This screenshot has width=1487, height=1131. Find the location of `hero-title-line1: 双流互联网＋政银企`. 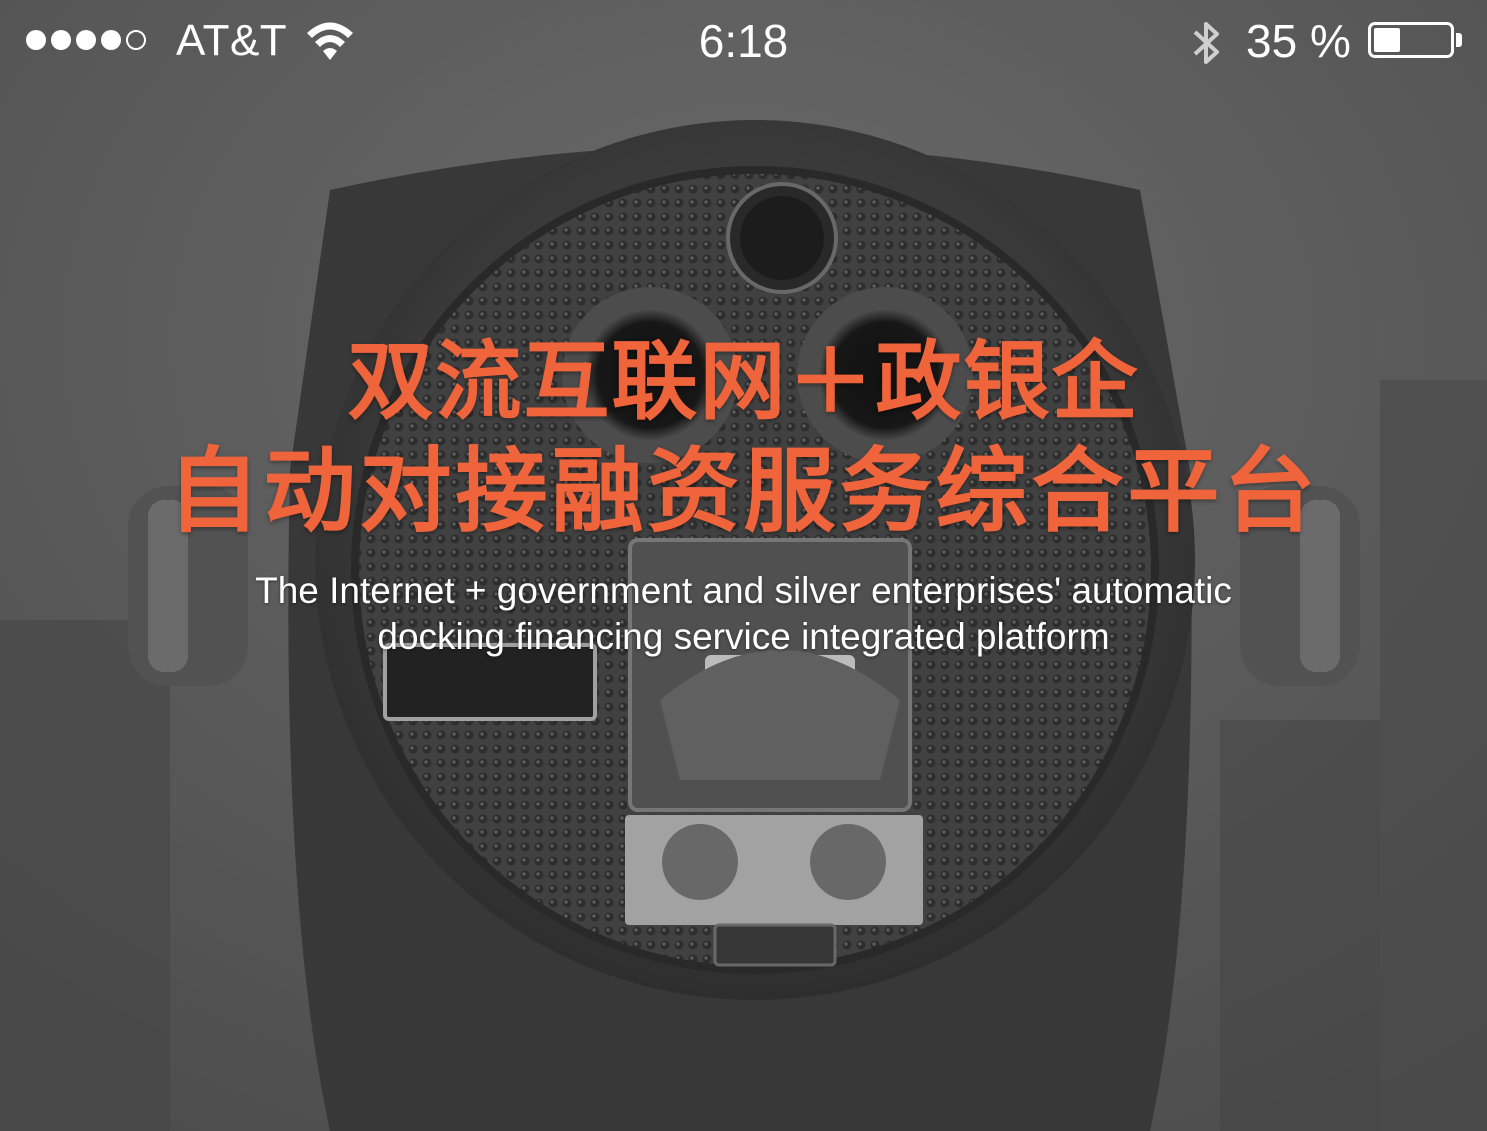

hero-title-line1: 双流互联网＋政银企 is located at coordinates (743, 381).